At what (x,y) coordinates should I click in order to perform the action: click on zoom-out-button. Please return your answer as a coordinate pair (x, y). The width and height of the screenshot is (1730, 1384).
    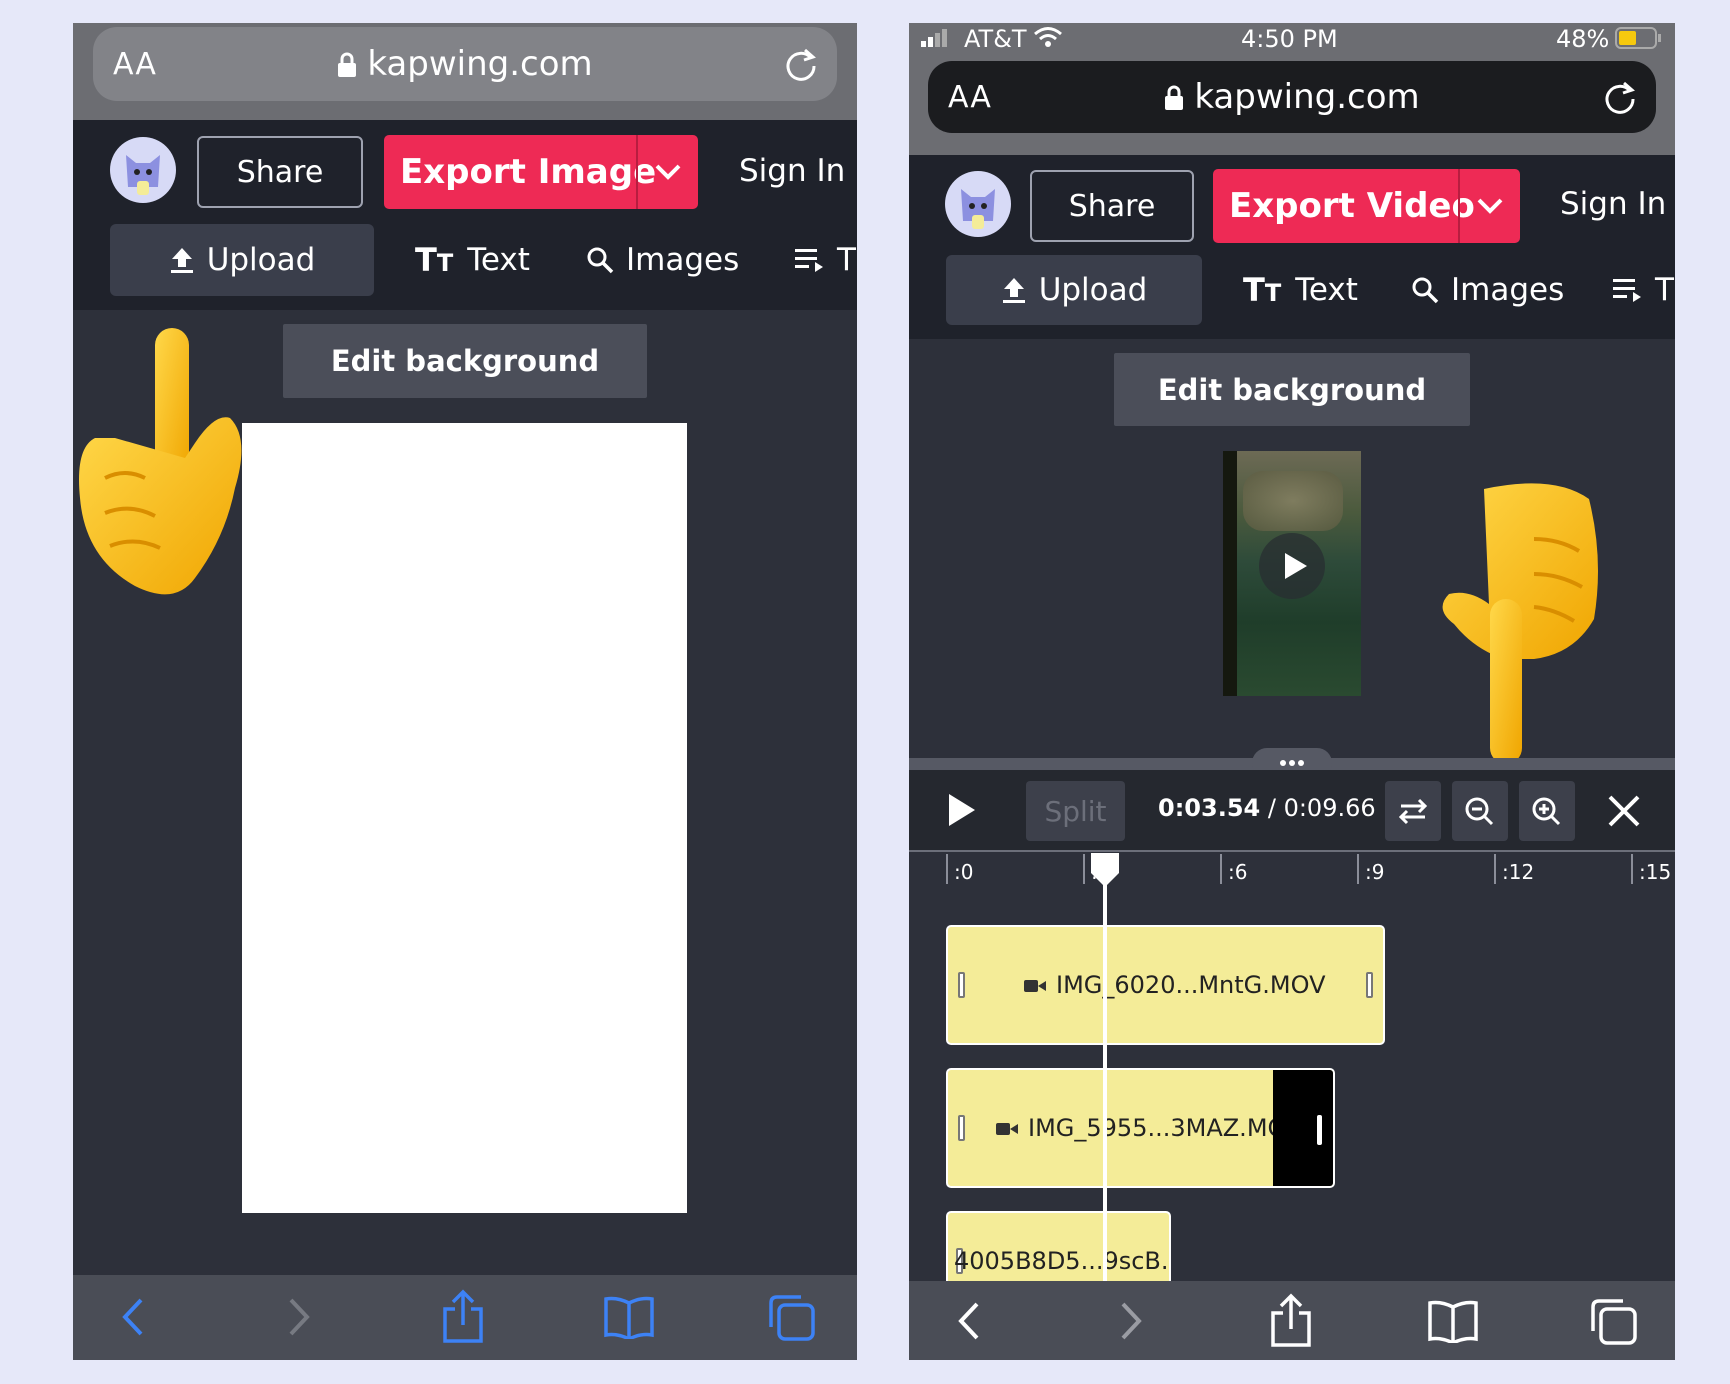
    Looking at the image, I should click on (1480, 811).